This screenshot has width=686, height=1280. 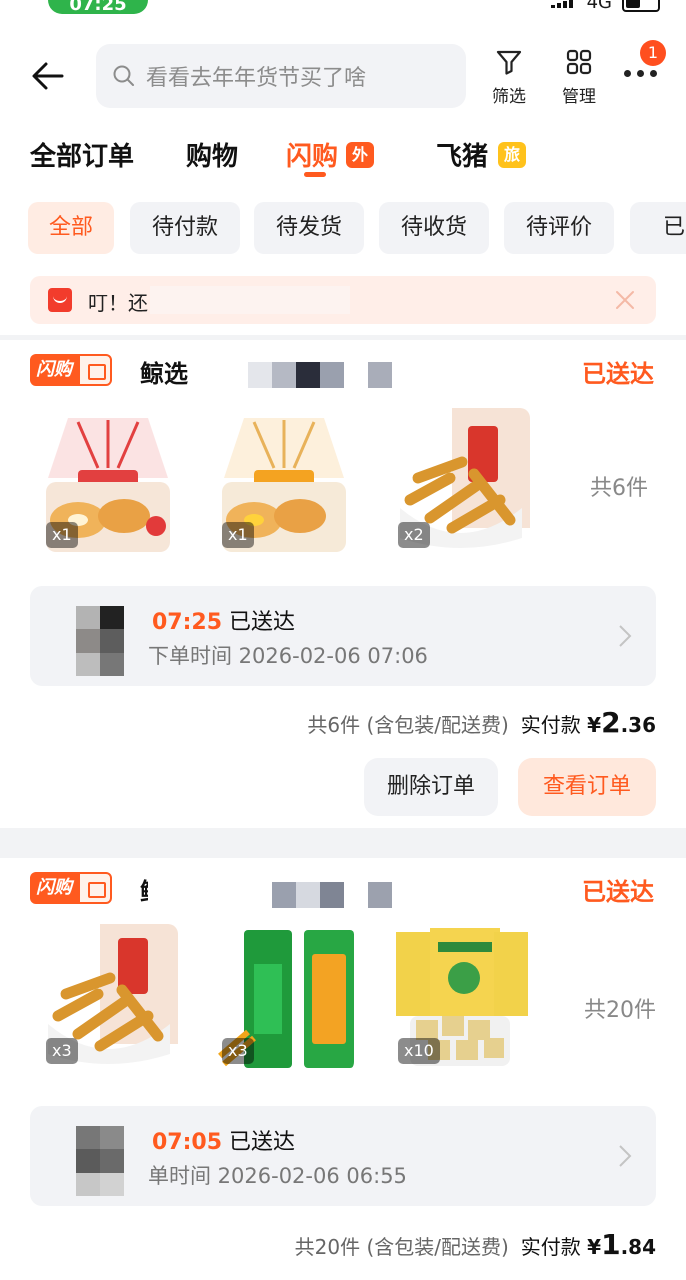 I want to click on order-time: 下单时间 2026-02-06 07:06, so click(x=288, y=656).